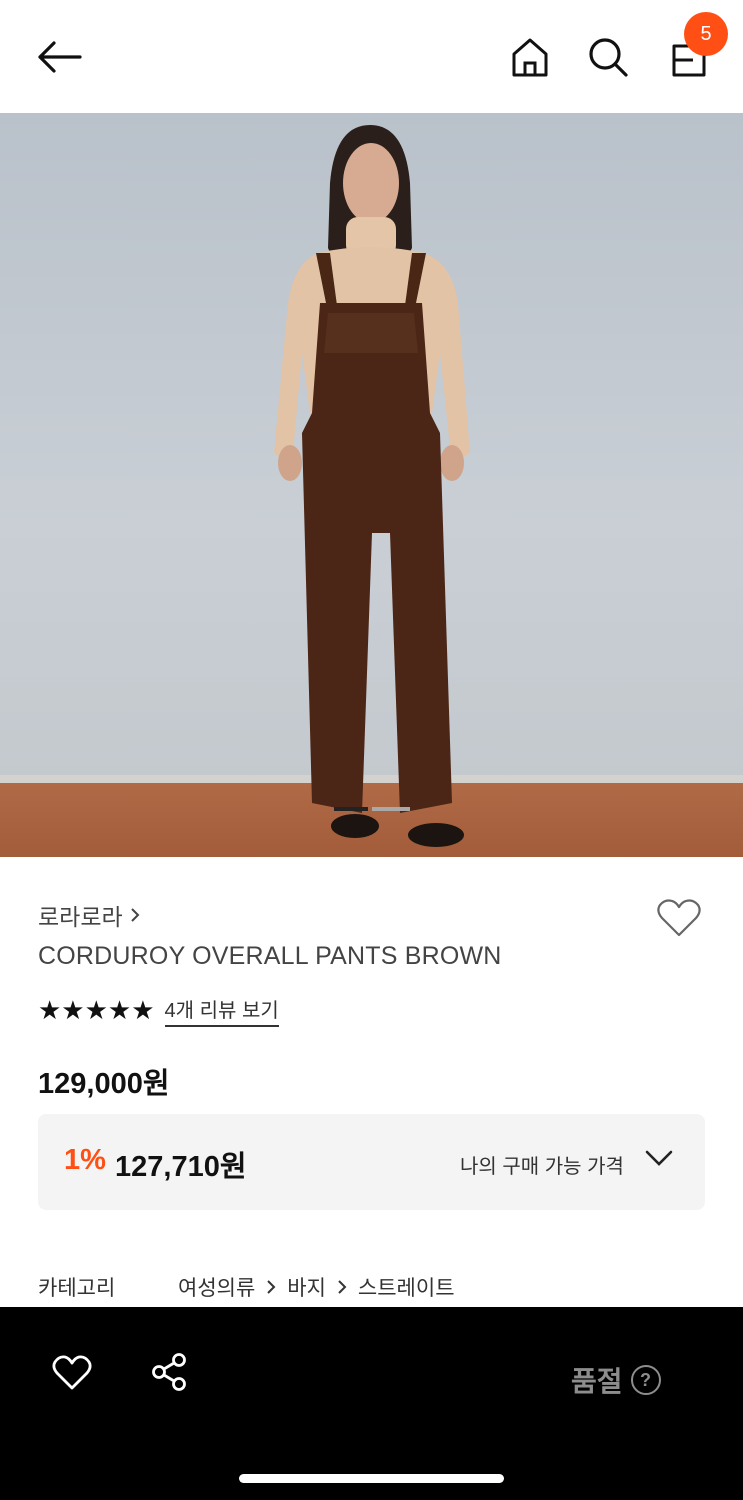 Image resolution: width=743 pixels, height=1500 pixels. I want to click on back-arrow-icon, so click(60, 57).